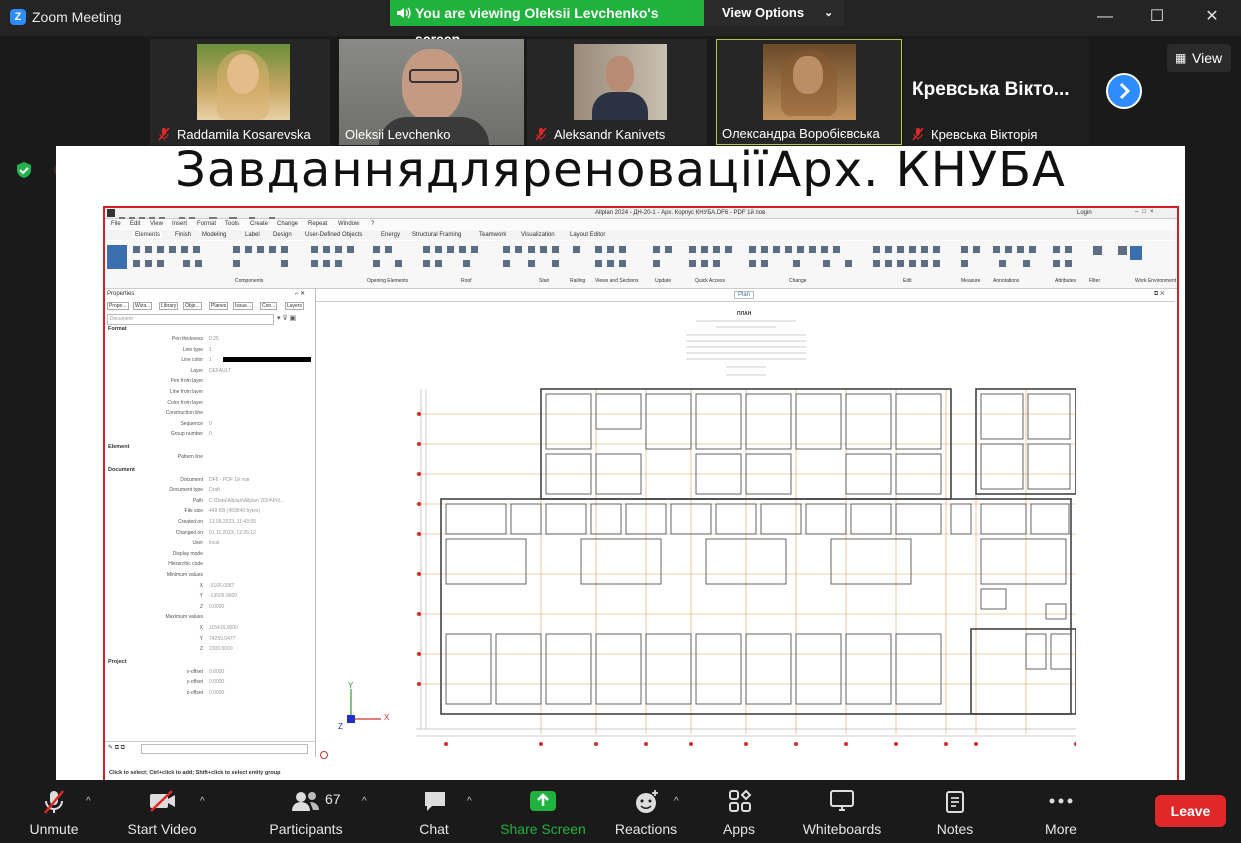 Image resolution: width=1241 pixels, height=843 pixels. I want to click on menu-create: Create, so click(259, 224).